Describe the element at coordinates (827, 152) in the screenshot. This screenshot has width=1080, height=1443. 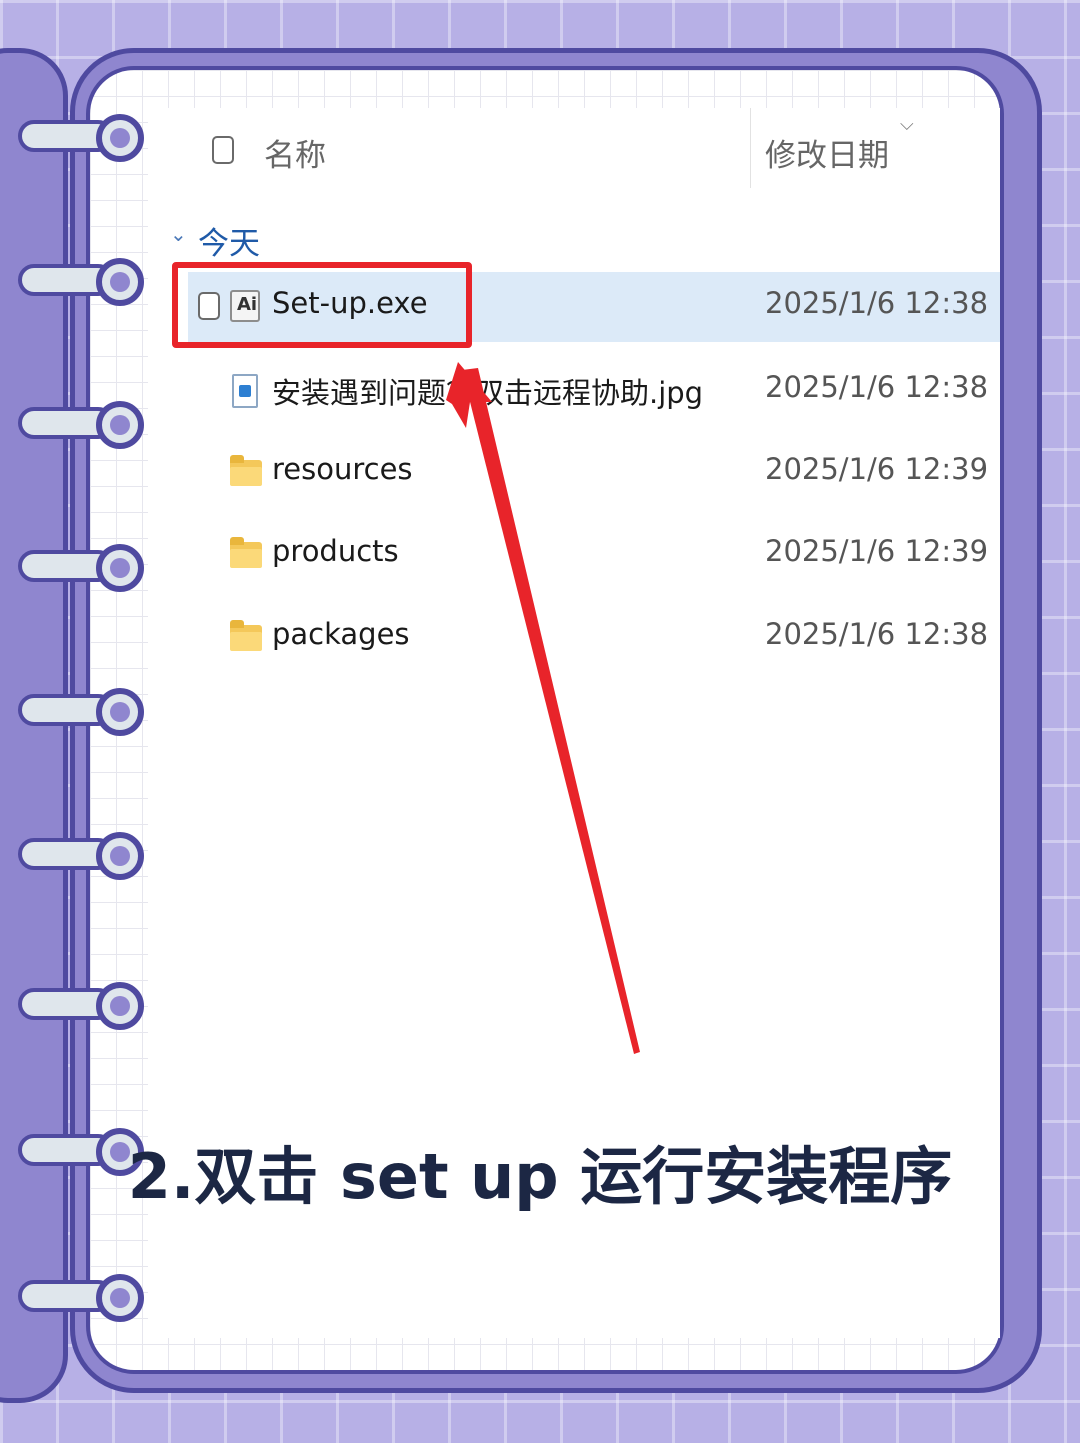
I see `column-date-header: 修改日期` at that location.